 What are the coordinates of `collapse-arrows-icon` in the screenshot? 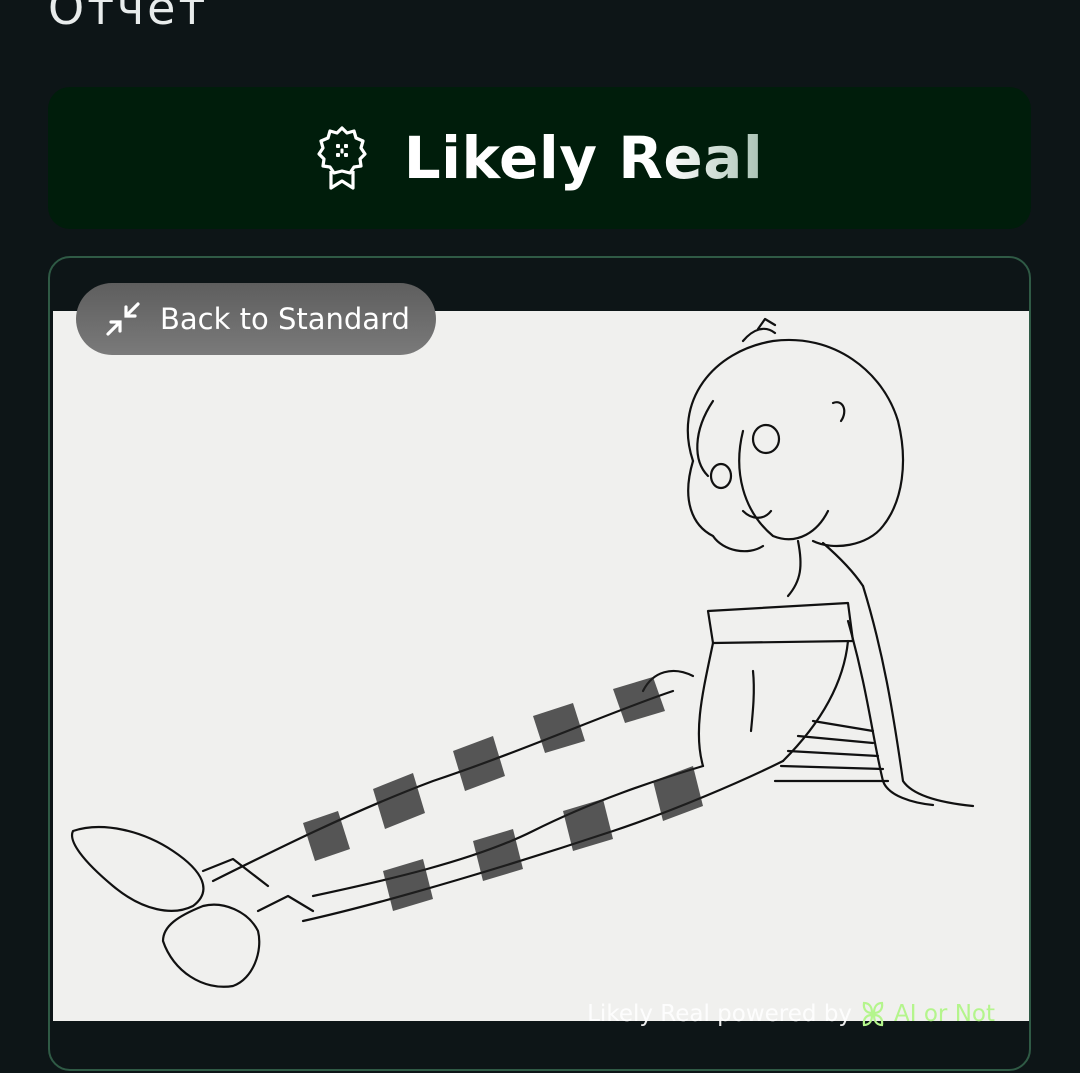 It's located at (123, 319).